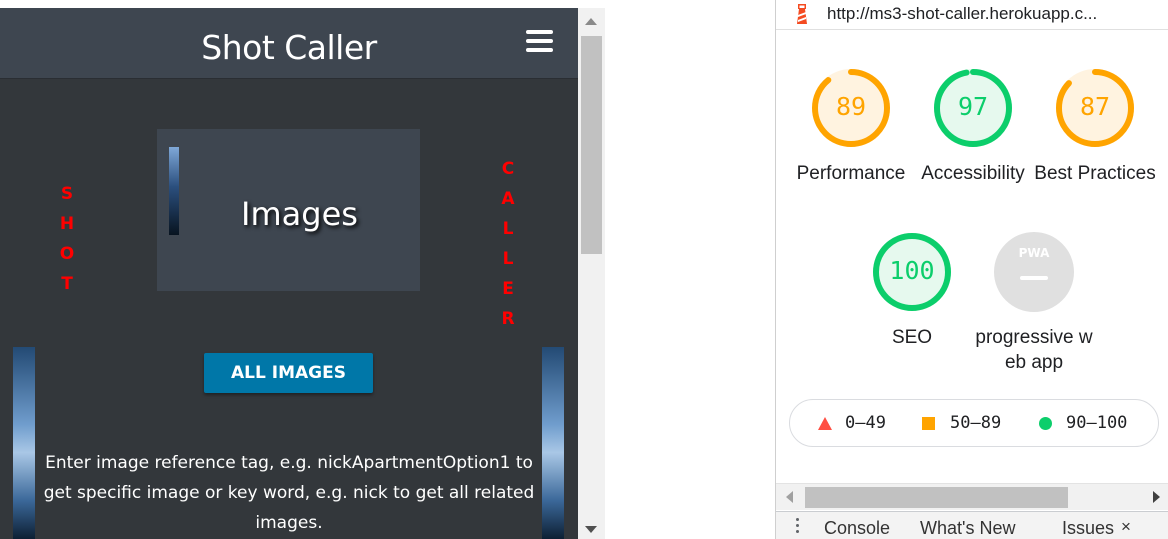  Describe the element at coordinates (289, 47) in the screenshot. I see `brand-title: Shot Caller` at that location.